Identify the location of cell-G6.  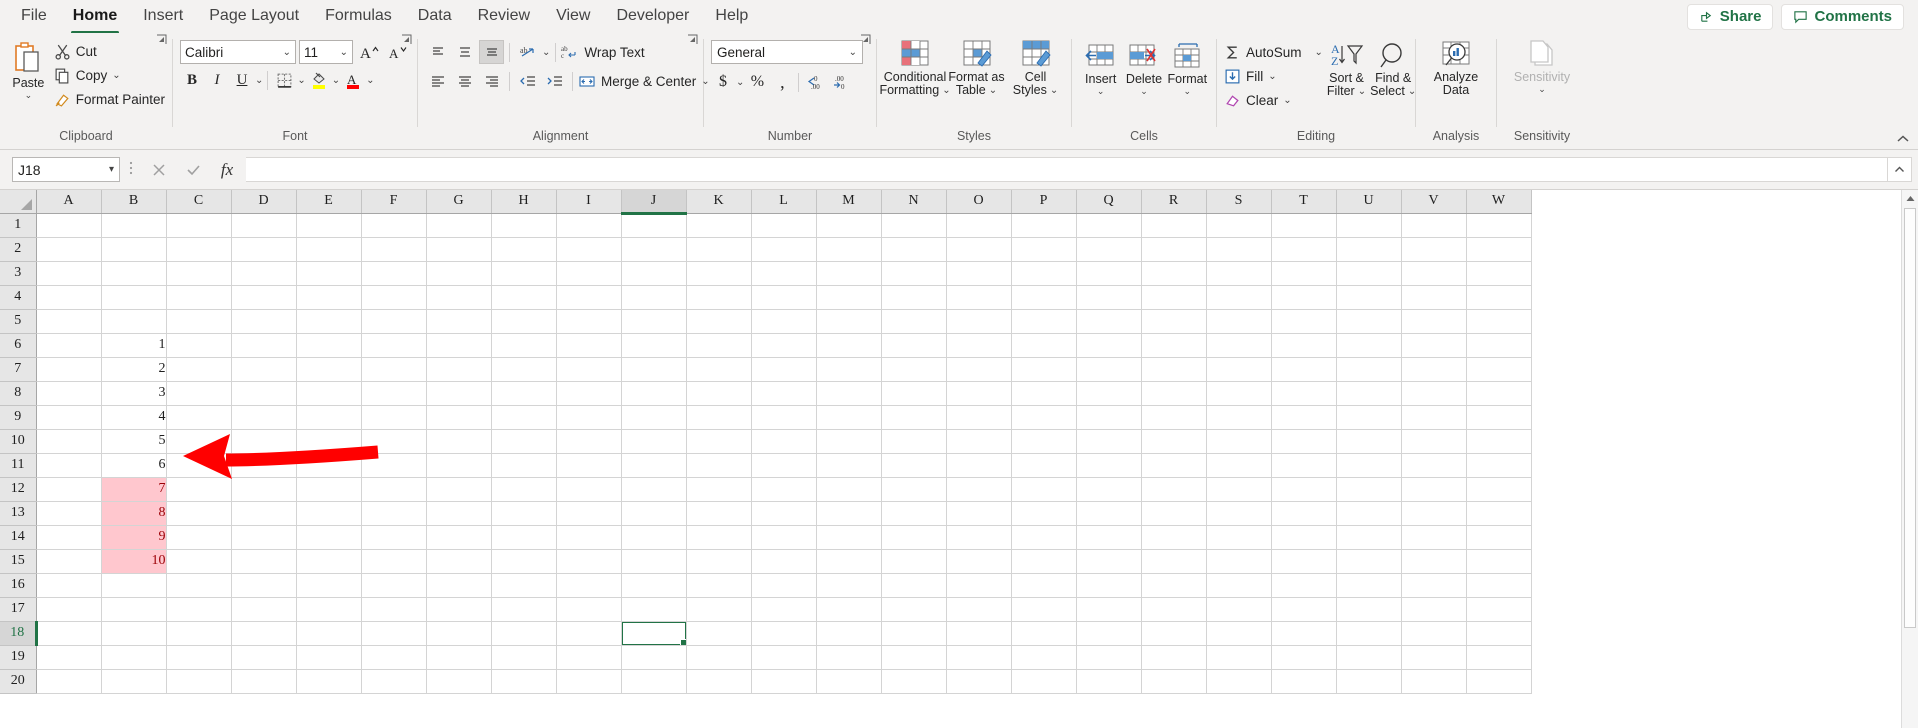
(459, 345).